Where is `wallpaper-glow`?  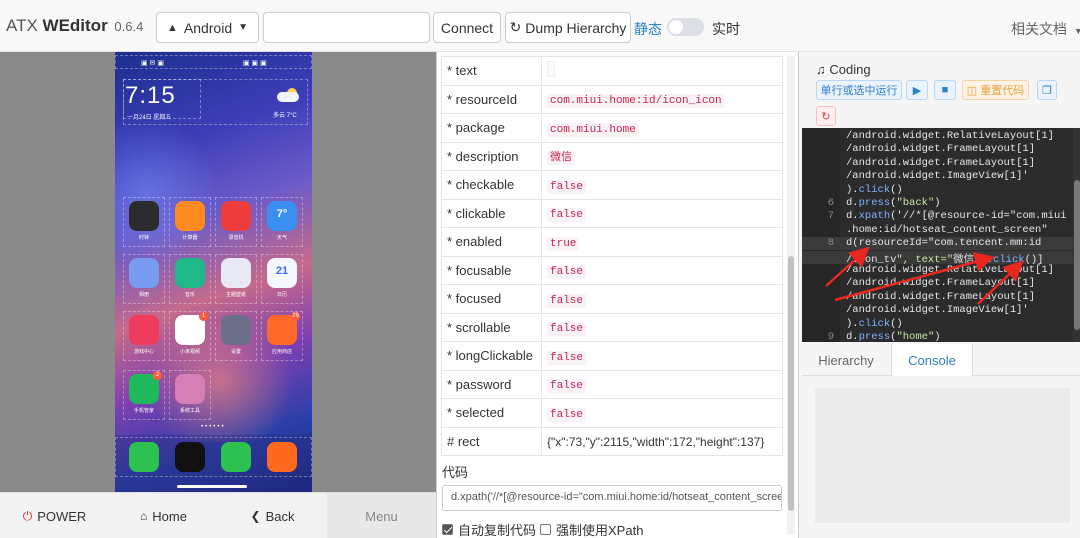
wallpaper-glow is located at coordinates (165, 192).